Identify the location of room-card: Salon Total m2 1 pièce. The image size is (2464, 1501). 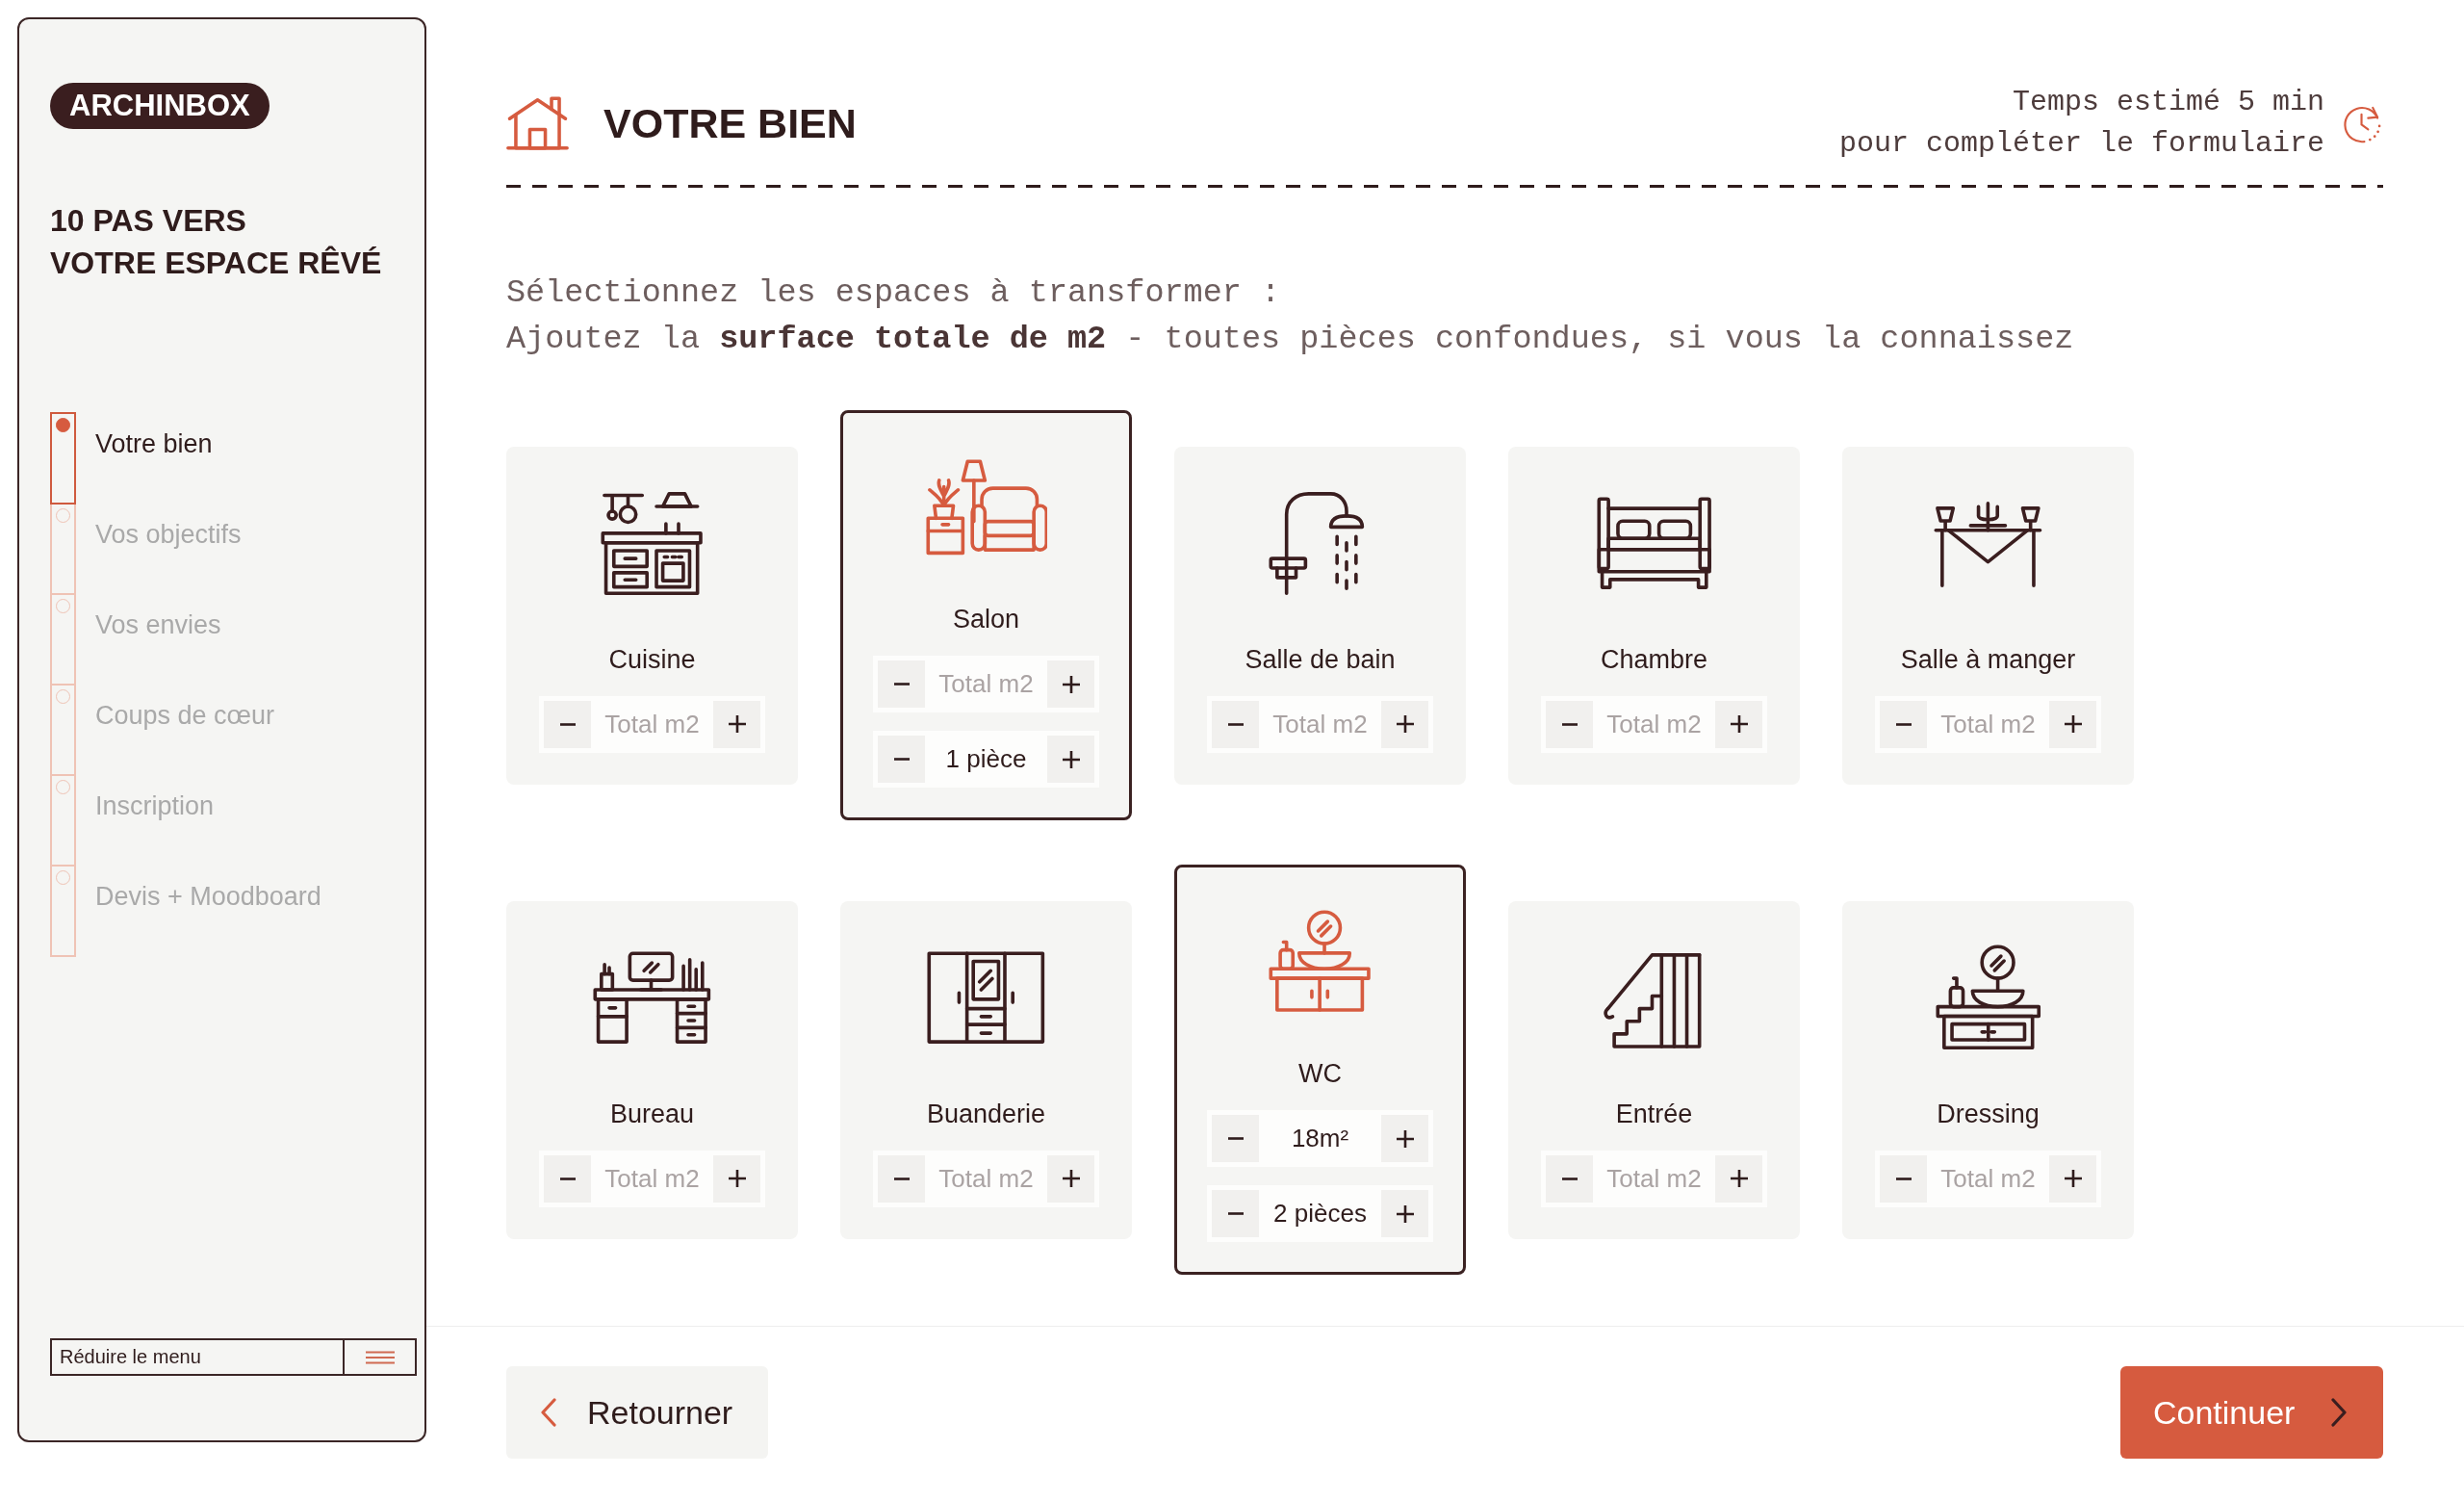
(986, 615).